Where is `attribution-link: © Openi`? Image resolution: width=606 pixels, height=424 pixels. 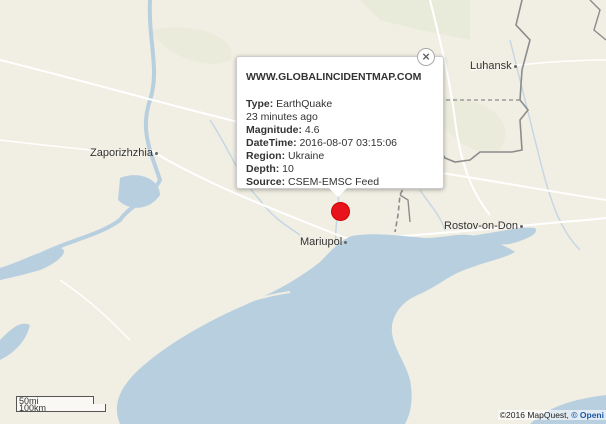
attribution-link: © Openi is located at coordinates (587, 415).